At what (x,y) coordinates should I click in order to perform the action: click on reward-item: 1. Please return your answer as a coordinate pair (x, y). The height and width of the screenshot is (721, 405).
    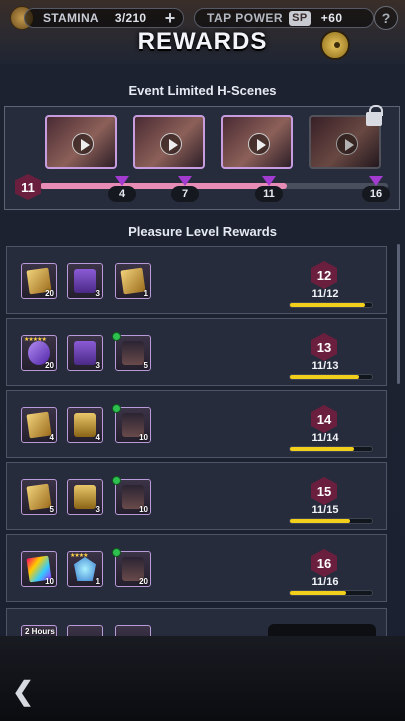
    Looking at the image, I should click on (133, 281).